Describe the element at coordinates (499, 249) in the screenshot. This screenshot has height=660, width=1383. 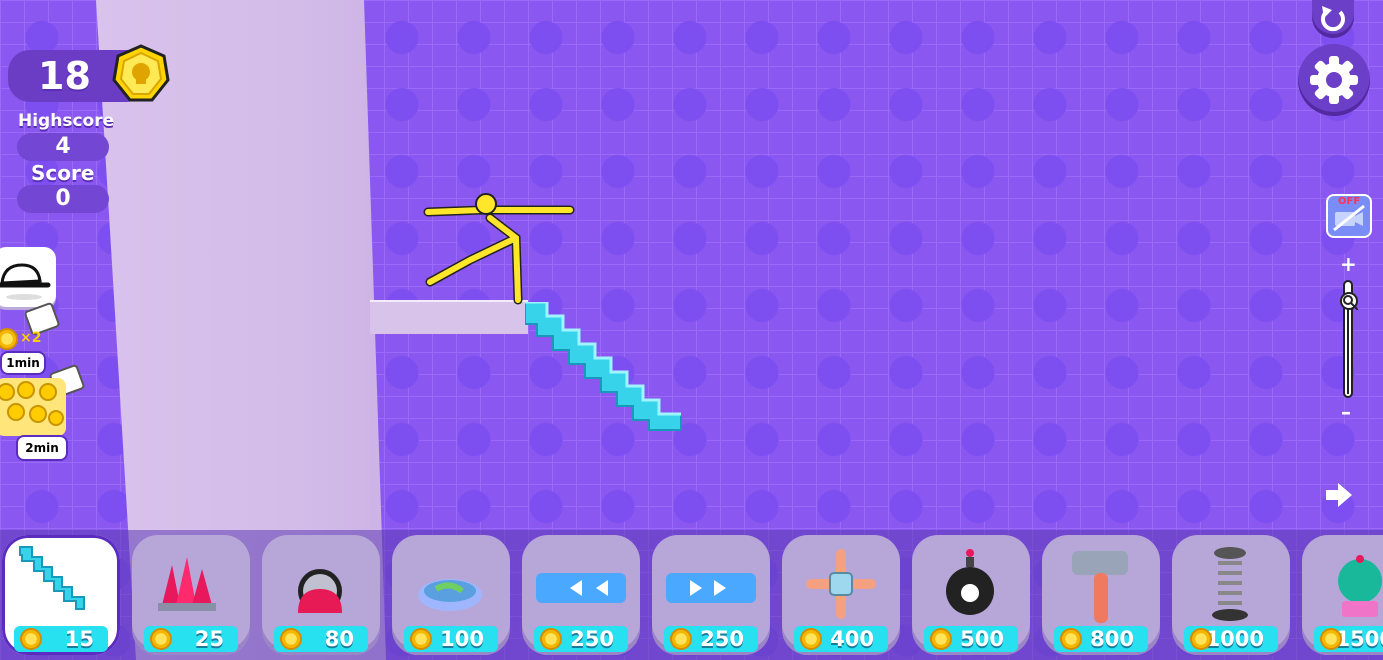
I see `stickman` at that location.